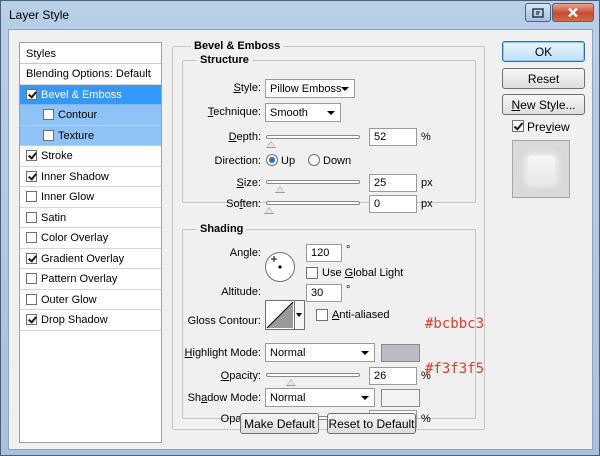  Describe the element at coordinates (272, 160) in the screenshot. I see `direction-up-radio` at that location.